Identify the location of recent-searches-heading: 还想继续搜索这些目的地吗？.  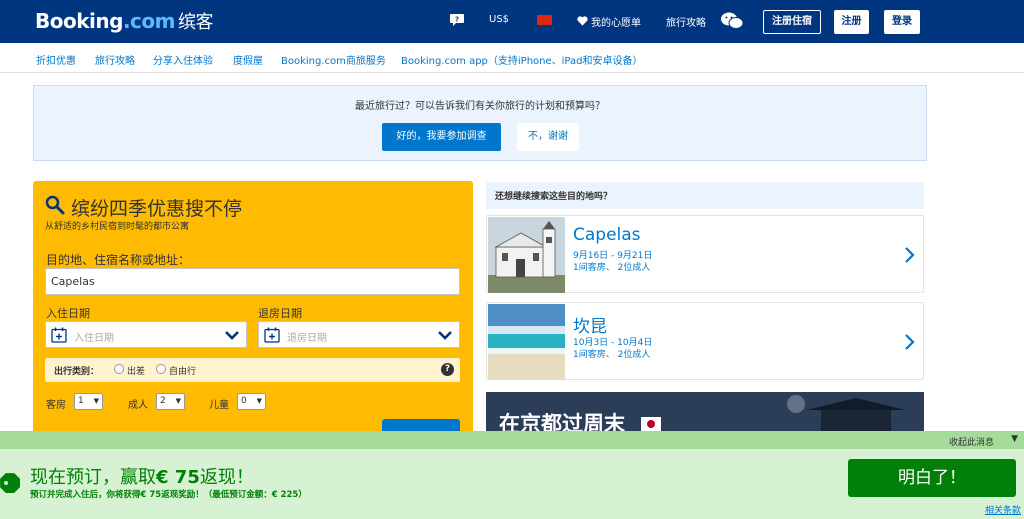
(705, 195).